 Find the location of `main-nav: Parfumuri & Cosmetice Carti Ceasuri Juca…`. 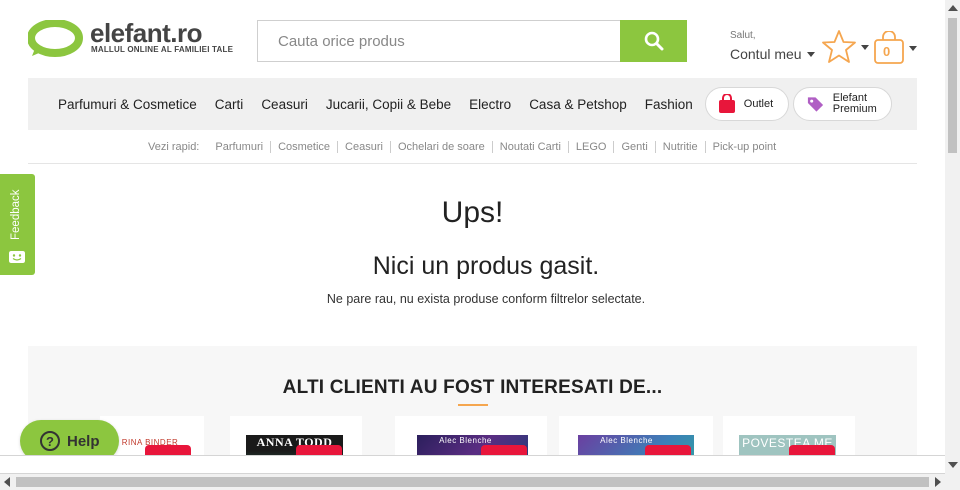

main-nav: Parfumuri & Cosmetice Carti Ceasuri Juca… is located at coordinates (472, 104).